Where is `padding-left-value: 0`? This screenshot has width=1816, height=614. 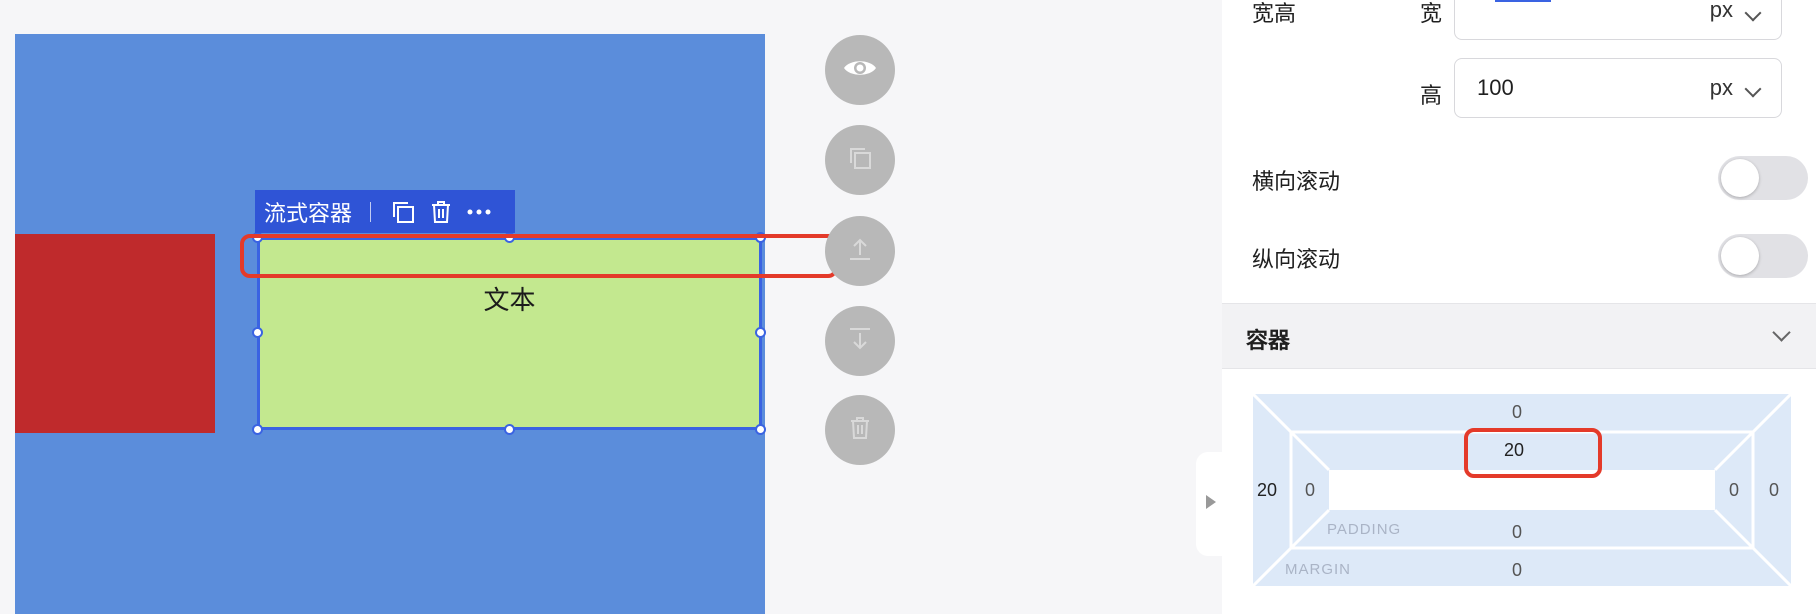
padding-left-value: 0 is located at coordinates (1310, 490).